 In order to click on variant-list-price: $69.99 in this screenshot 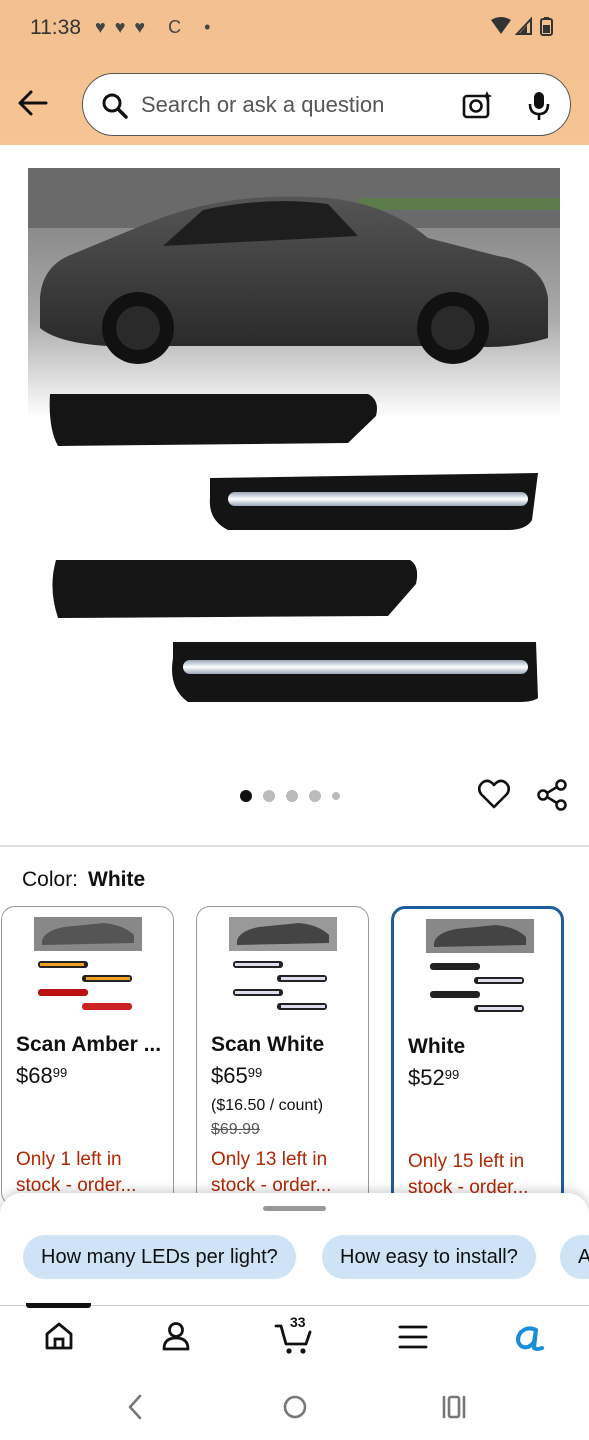, I will do `click(235, 1129)`.